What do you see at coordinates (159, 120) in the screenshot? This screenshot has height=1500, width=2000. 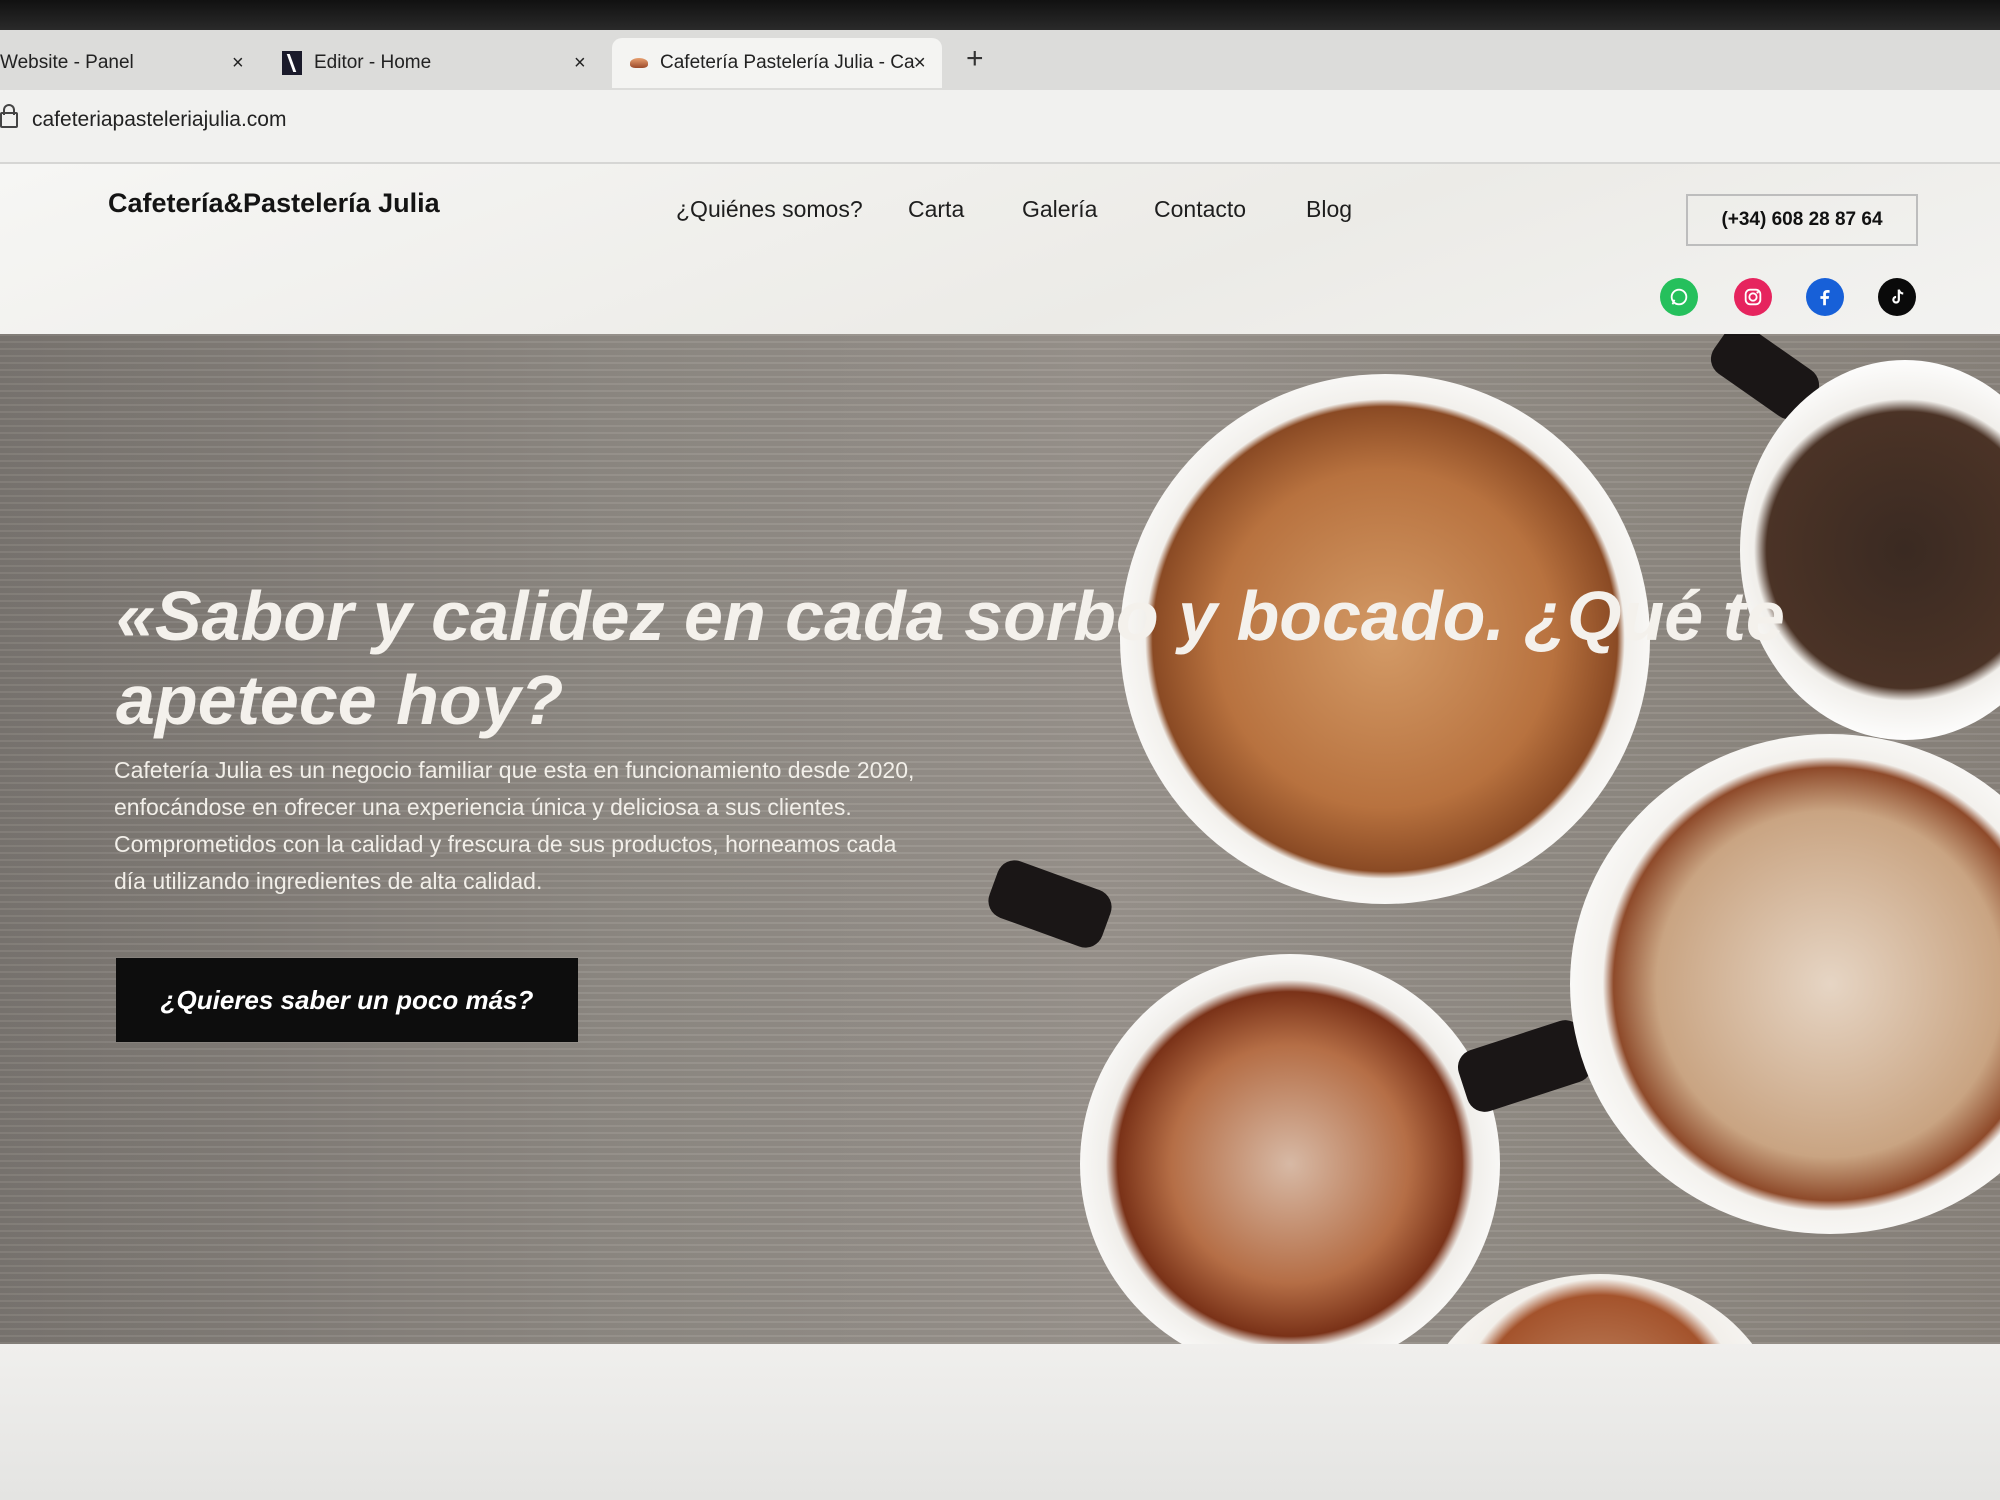 I see `url-text: cafeteriapasteleriajulia.com` at bounding box center [159, 120].